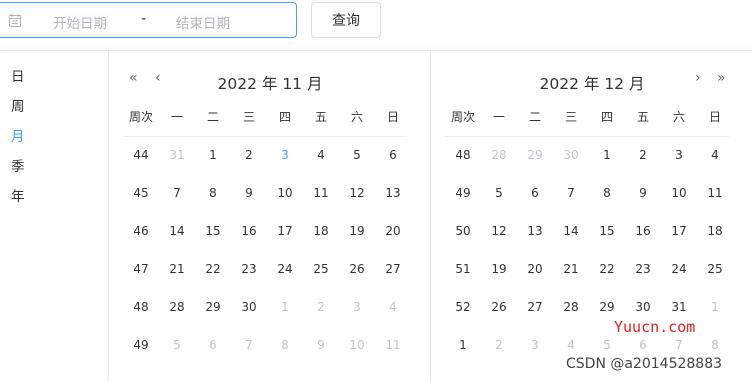  What do you see at coordinates (18, 135) in the screenshot?
I see `shortcut-item: 月` at bounding box center [18, 135].